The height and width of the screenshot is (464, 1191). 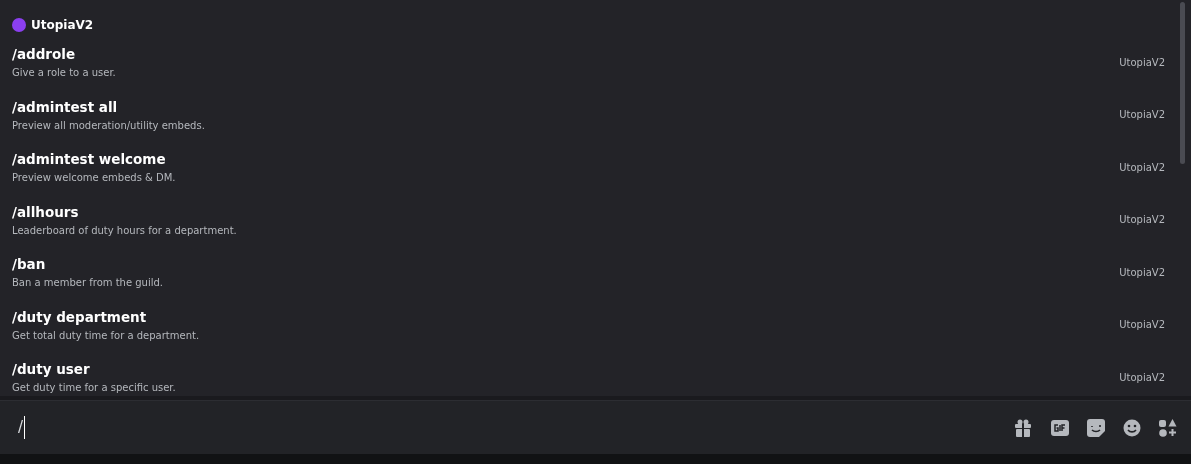 I want to click on command-description: Get duty time for a specific user., so click(x=94, y=388).